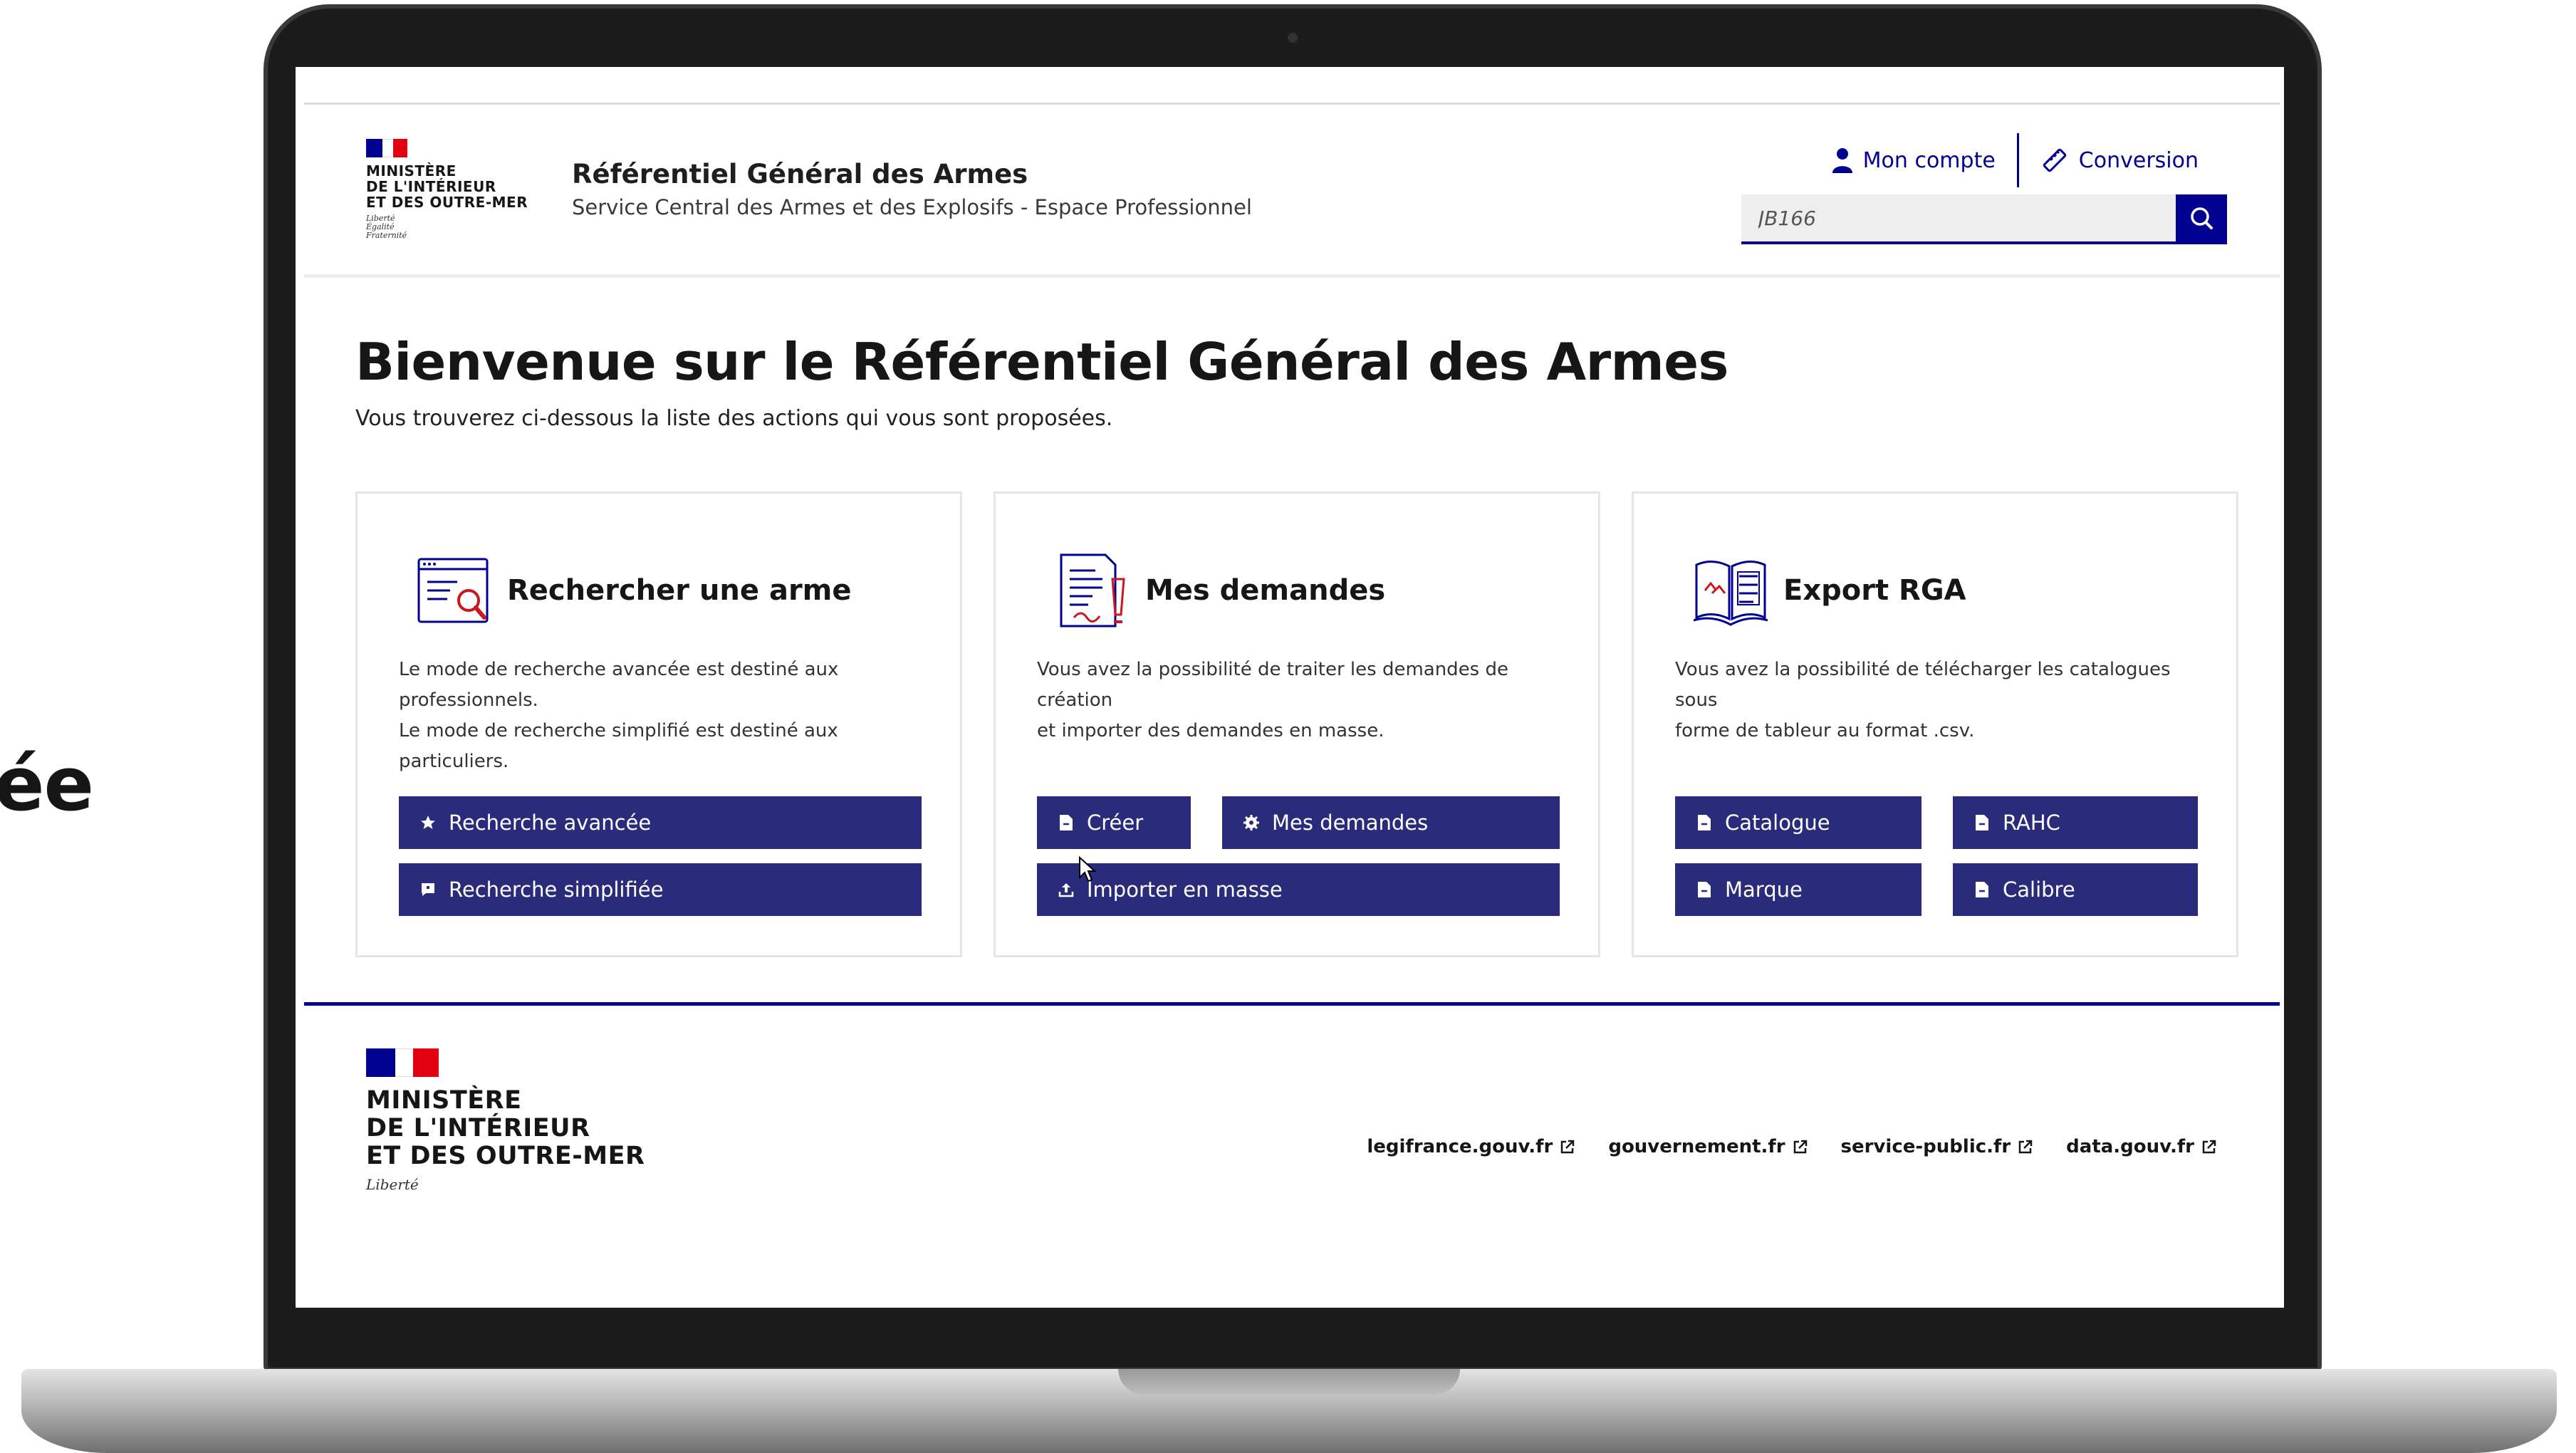  Describe the element at coordinates (428, 822) in the screenshot. I see `star-icon` at that location.